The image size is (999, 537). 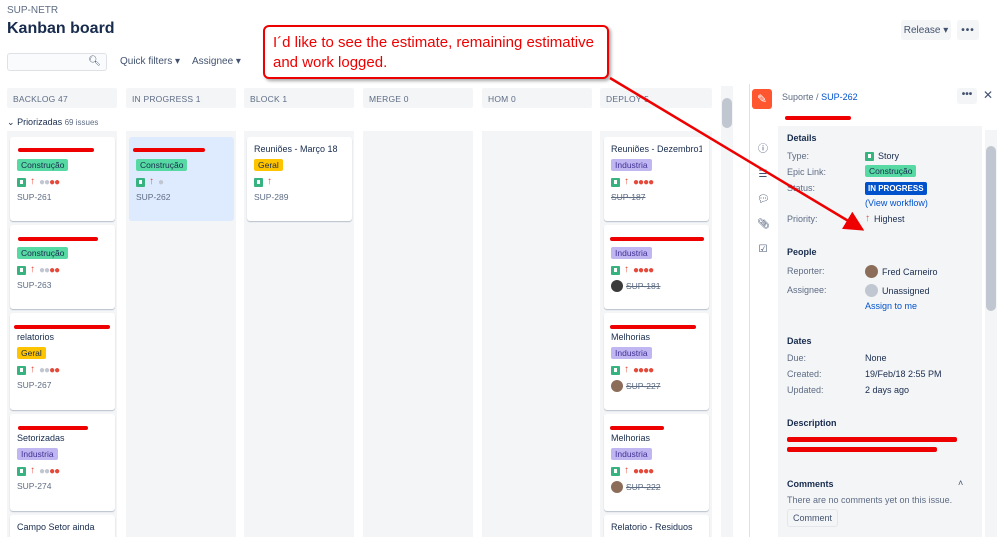 What do you see at coordinates (271, 197) in the screenshot?
I see `issue-key: SUP-289` at bounding box center [271, 197].